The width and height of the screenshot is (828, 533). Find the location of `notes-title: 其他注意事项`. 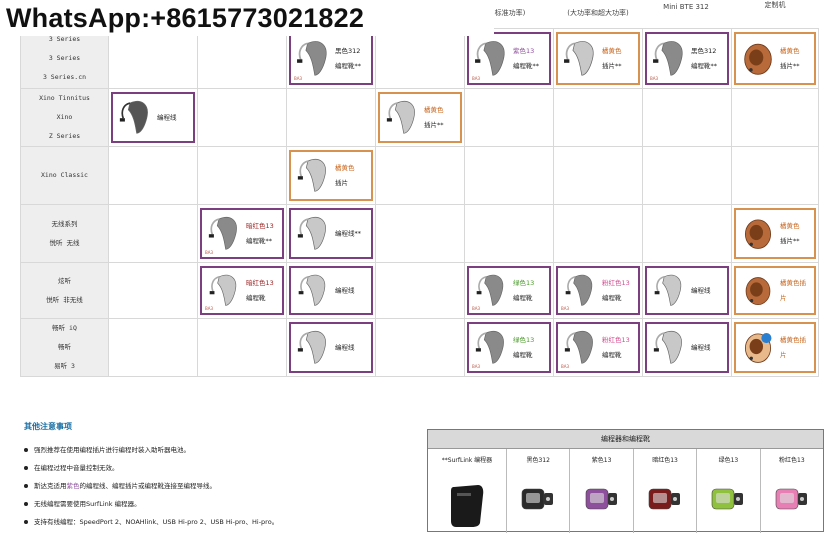

notes-title: 其他注意事项 is located at coordinates (48, 426).